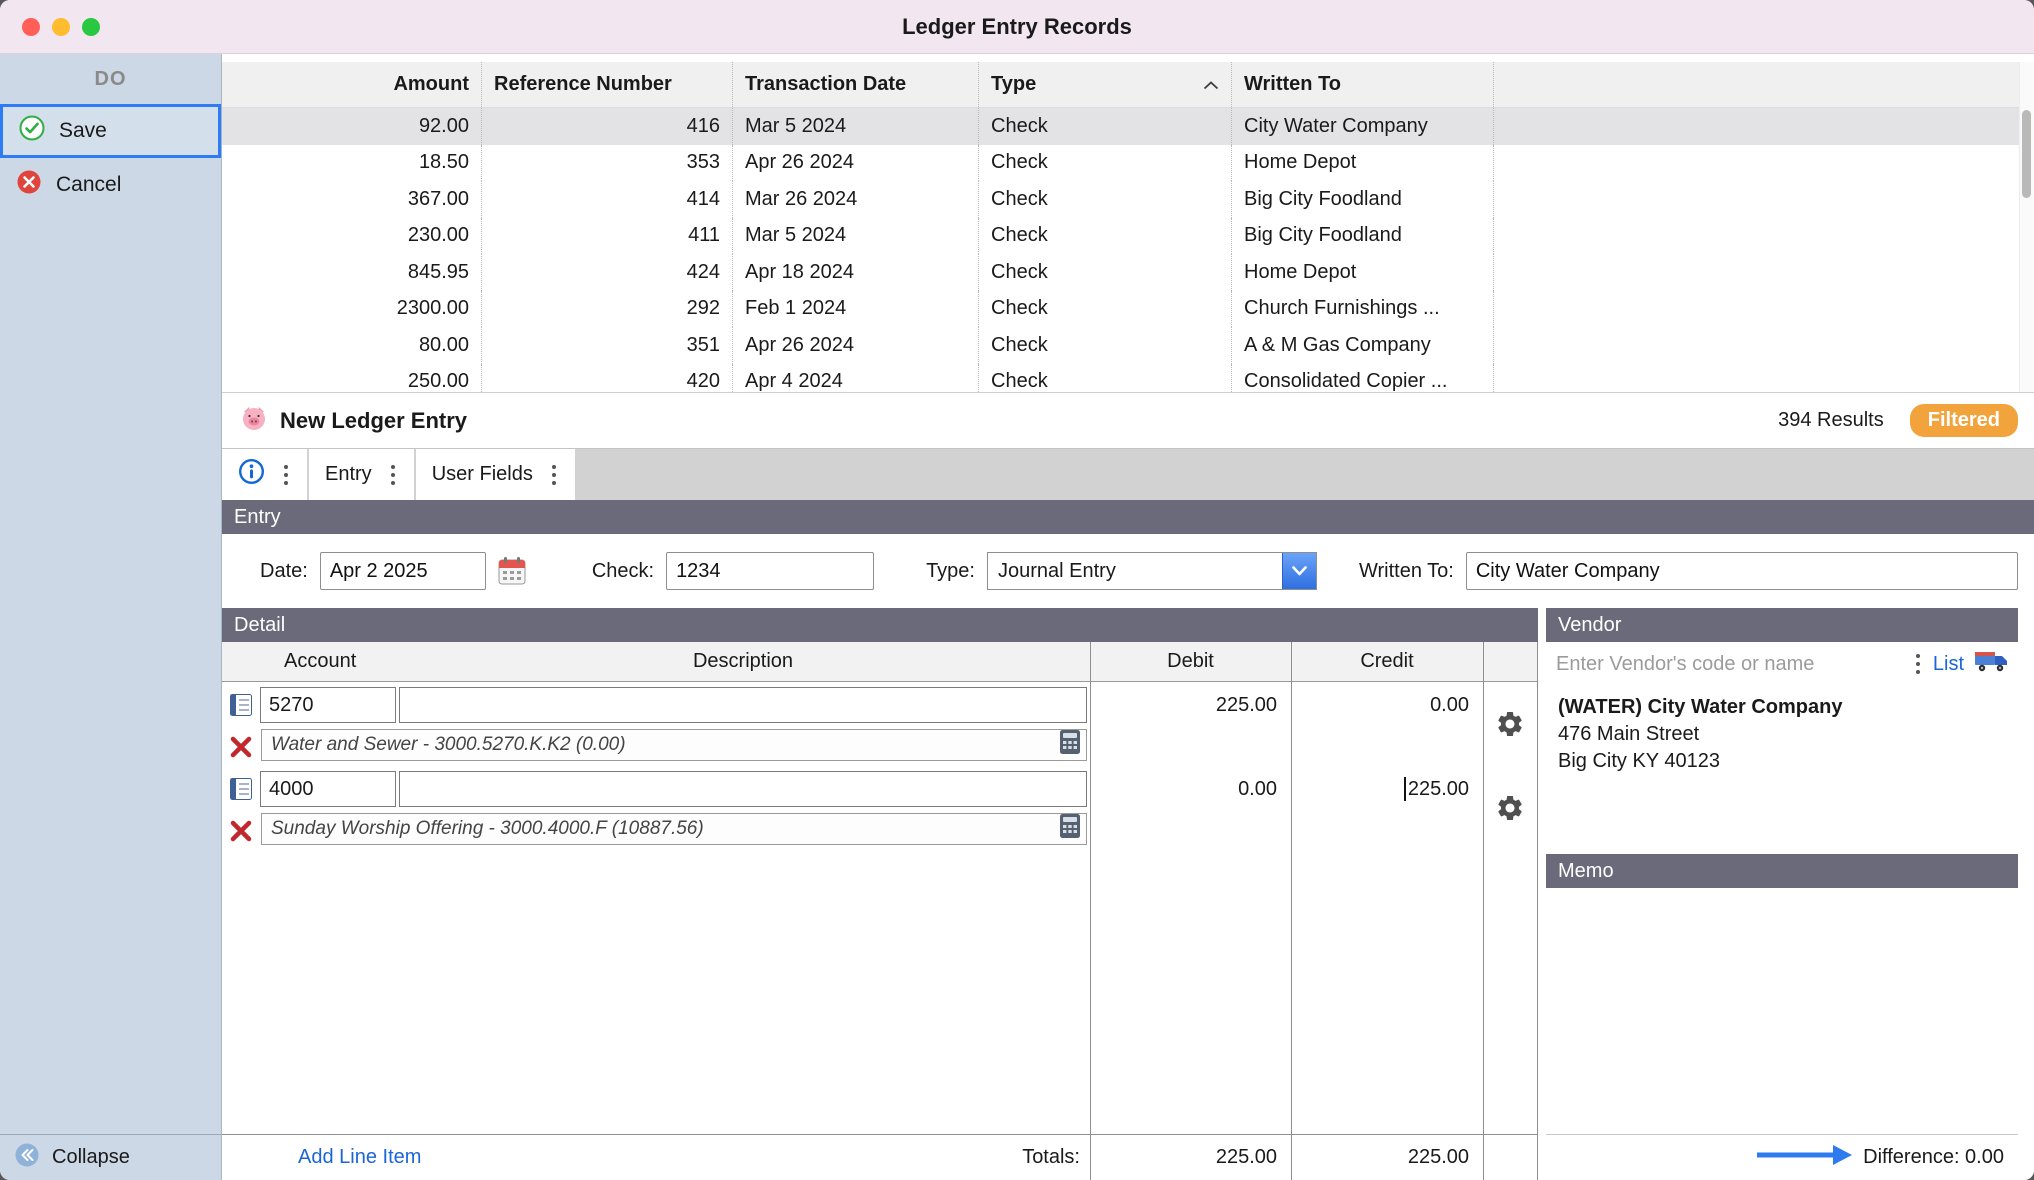  What do you see at coordinates (607, 308) in the screenshot?
I see `cell-reference: 292` at bounding box center [607, 308].